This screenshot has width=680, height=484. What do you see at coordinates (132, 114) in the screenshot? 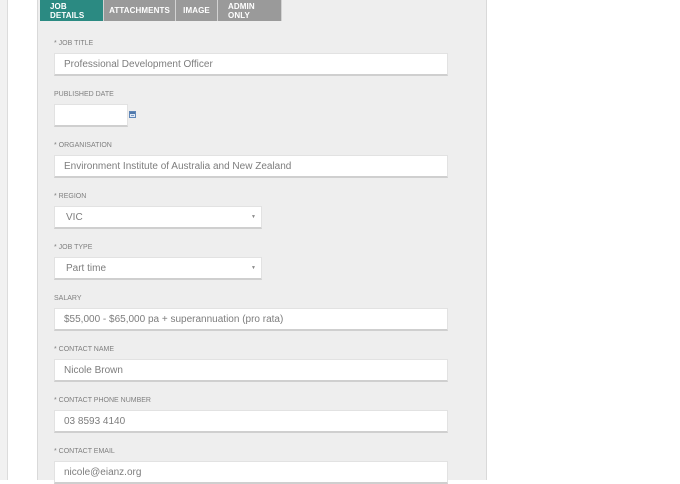
I see `calendar-icon` at bounding box center [132, 114].